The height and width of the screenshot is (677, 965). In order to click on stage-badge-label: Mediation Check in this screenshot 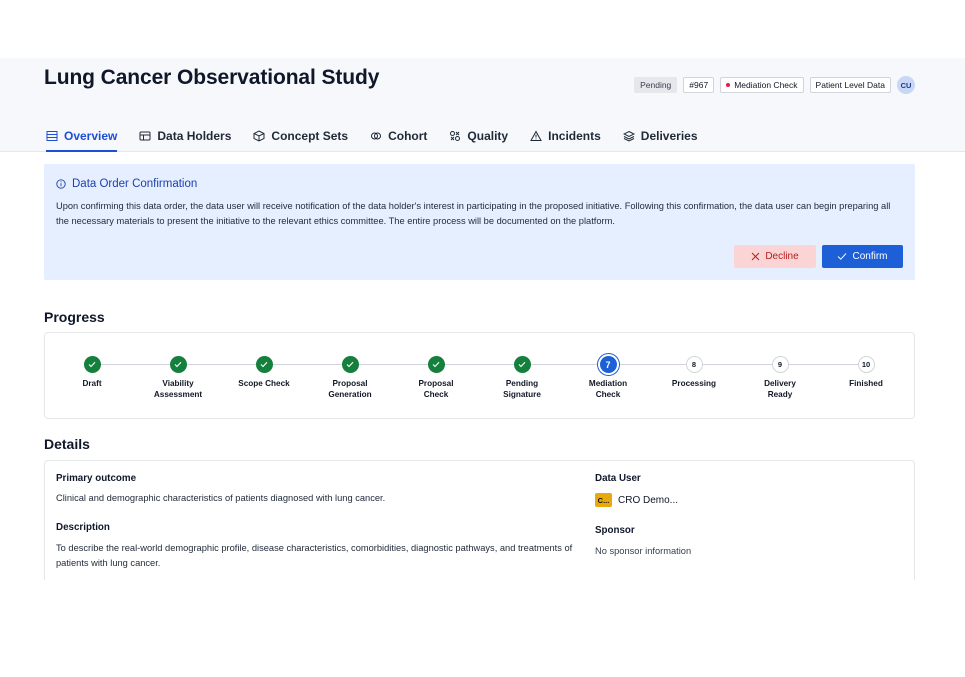, I will do `click(766, 85)`.